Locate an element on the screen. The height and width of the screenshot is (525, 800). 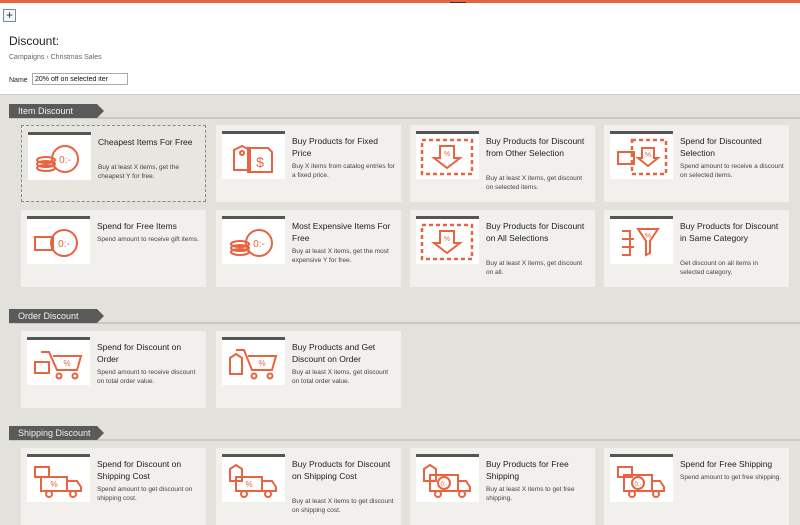
tag-truck-icon: % is located at coordinates (253, 478).